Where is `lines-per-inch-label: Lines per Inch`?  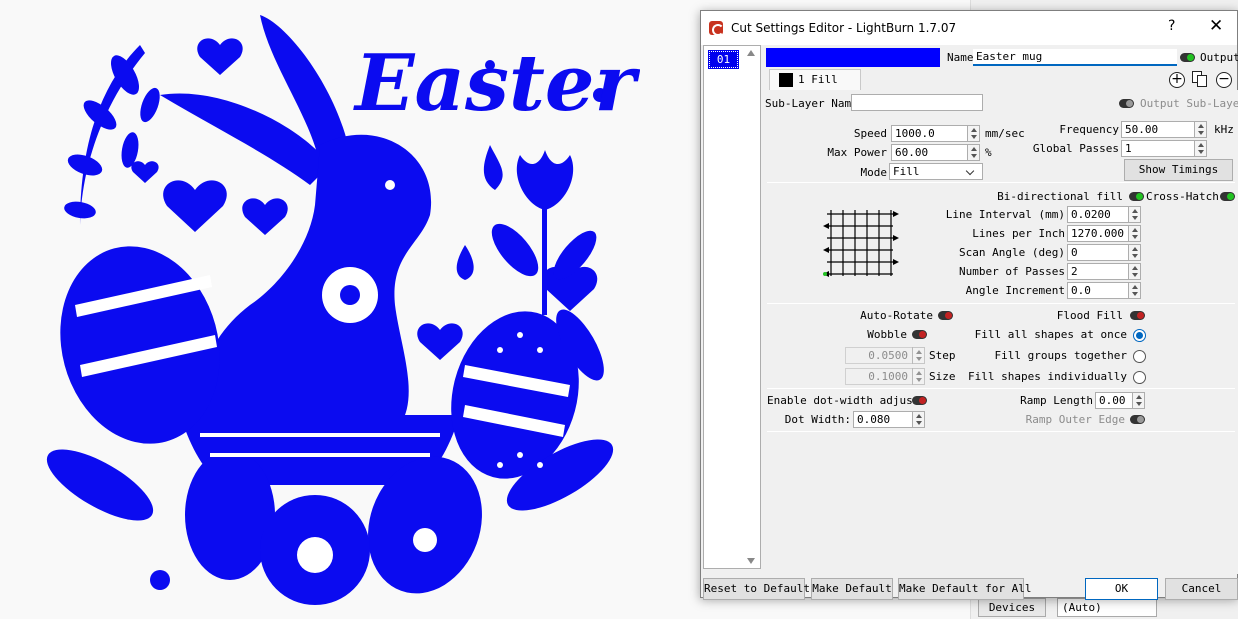 lines-per-inch-label: Lines per Inch is located at coordinates (1018, 233).